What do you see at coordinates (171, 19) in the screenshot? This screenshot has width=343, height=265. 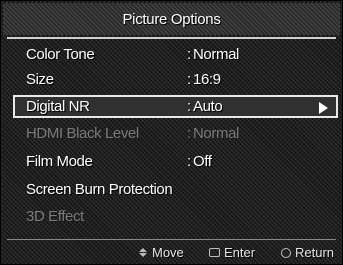 I see `menu-title: Picture Options` at bounding box center [171, 19].